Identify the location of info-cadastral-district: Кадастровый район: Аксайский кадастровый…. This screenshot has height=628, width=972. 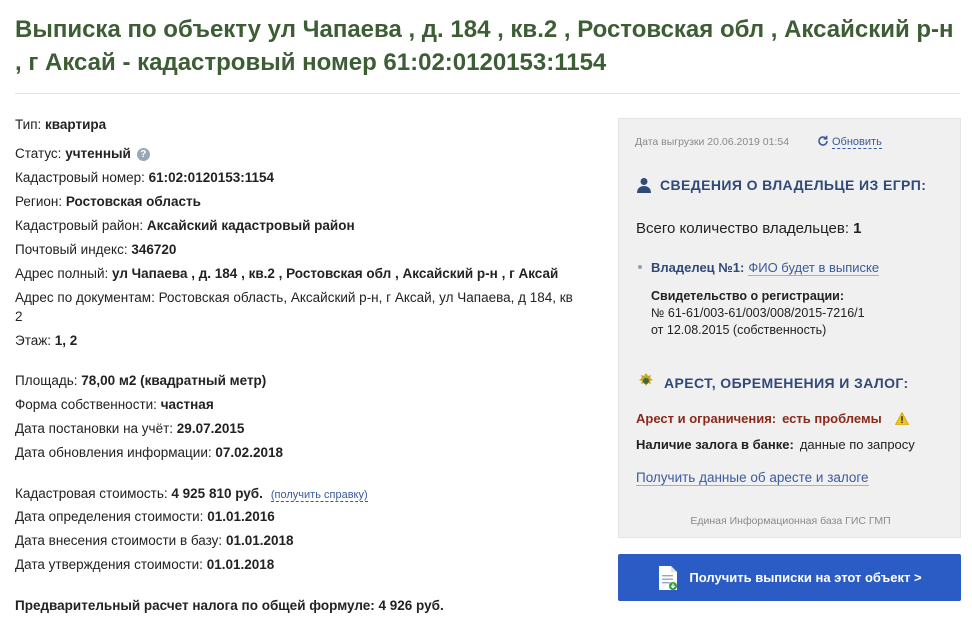
(185, 225).